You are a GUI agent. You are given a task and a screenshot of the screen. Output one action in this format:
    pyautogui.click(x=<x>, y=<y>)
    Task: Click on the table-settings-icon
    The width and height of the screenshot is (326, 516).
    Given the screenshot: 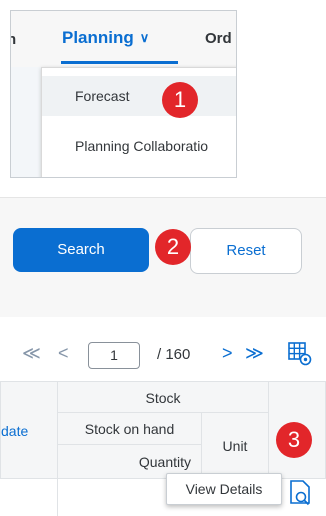 What is the action you would take?
    pyautogui.click(x=300, y=356)
    